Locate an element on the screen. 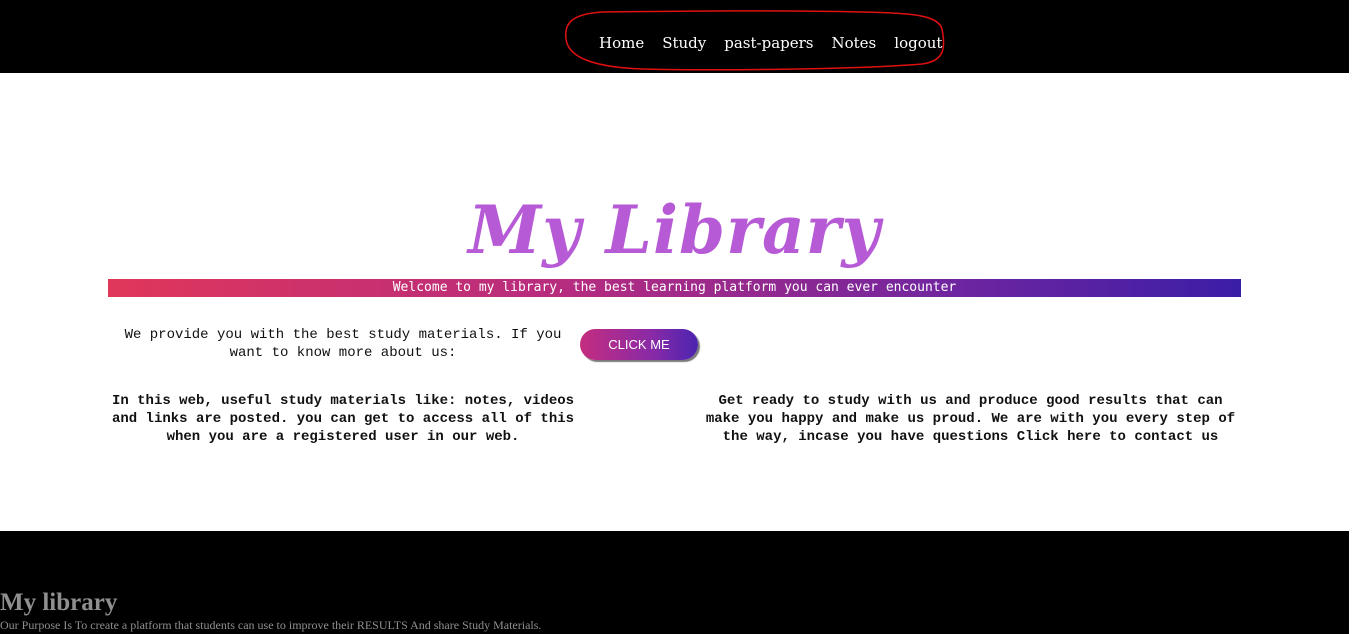 Image resolution: width=1354 pixels, height=634 pixels. footer-title: My library is located at coordinates (59, 602).